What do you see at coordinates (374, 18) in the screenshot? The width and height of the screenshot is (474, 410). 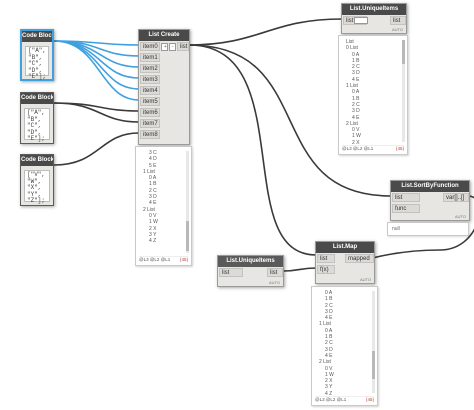 I see `unique-items-node-top: List.UniqueItems list list AUTO` at bounding box center [374, 18].